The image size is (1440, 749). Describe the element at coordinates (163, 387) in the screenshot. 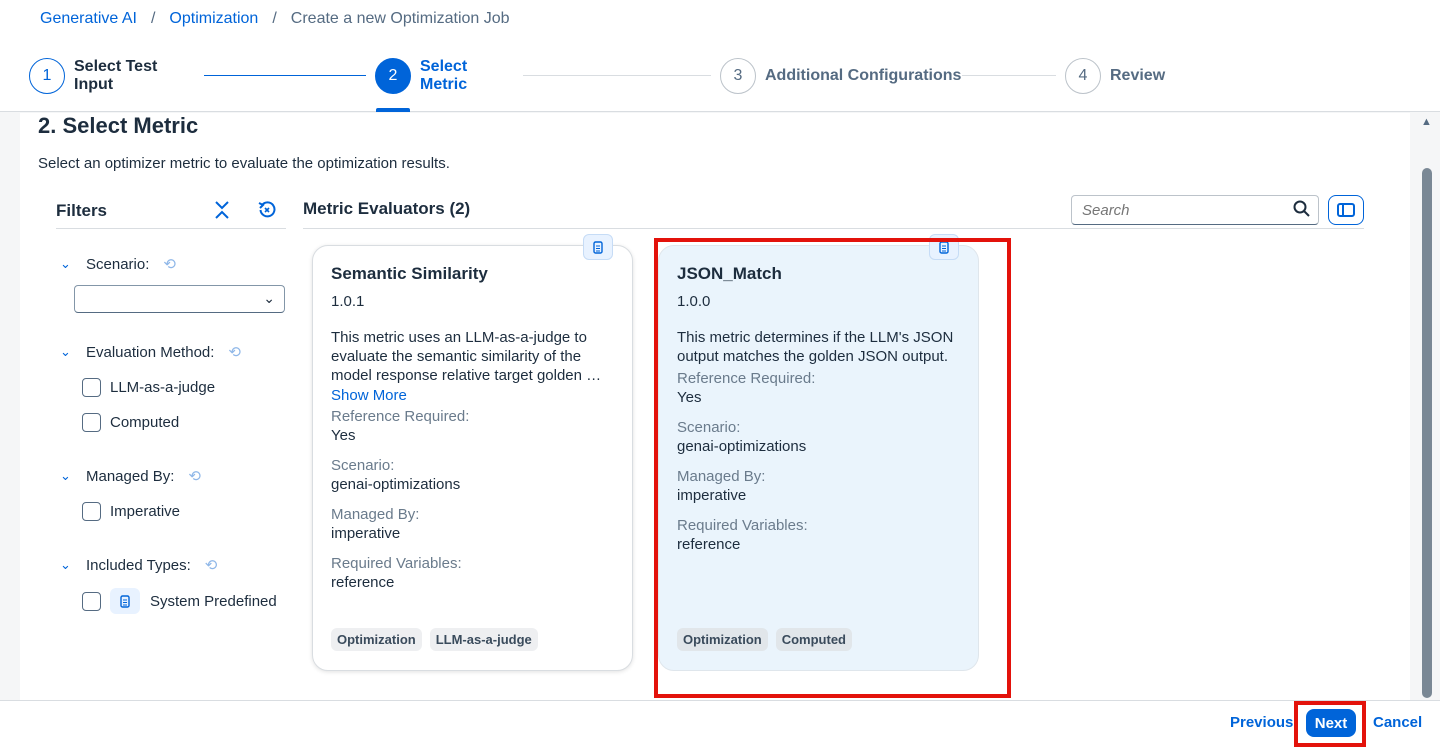

I see `checkbox-label: LLM-as-a-judge` at that location.